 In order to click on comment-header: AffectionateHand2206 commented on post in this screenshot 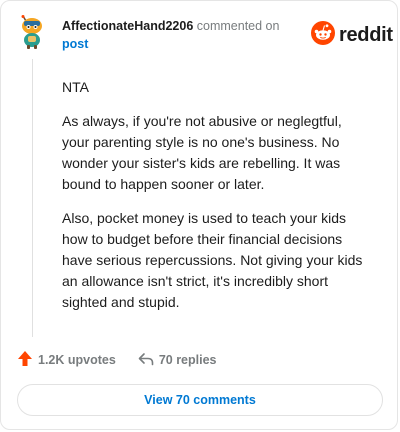, I will do `click(182, 35)`.